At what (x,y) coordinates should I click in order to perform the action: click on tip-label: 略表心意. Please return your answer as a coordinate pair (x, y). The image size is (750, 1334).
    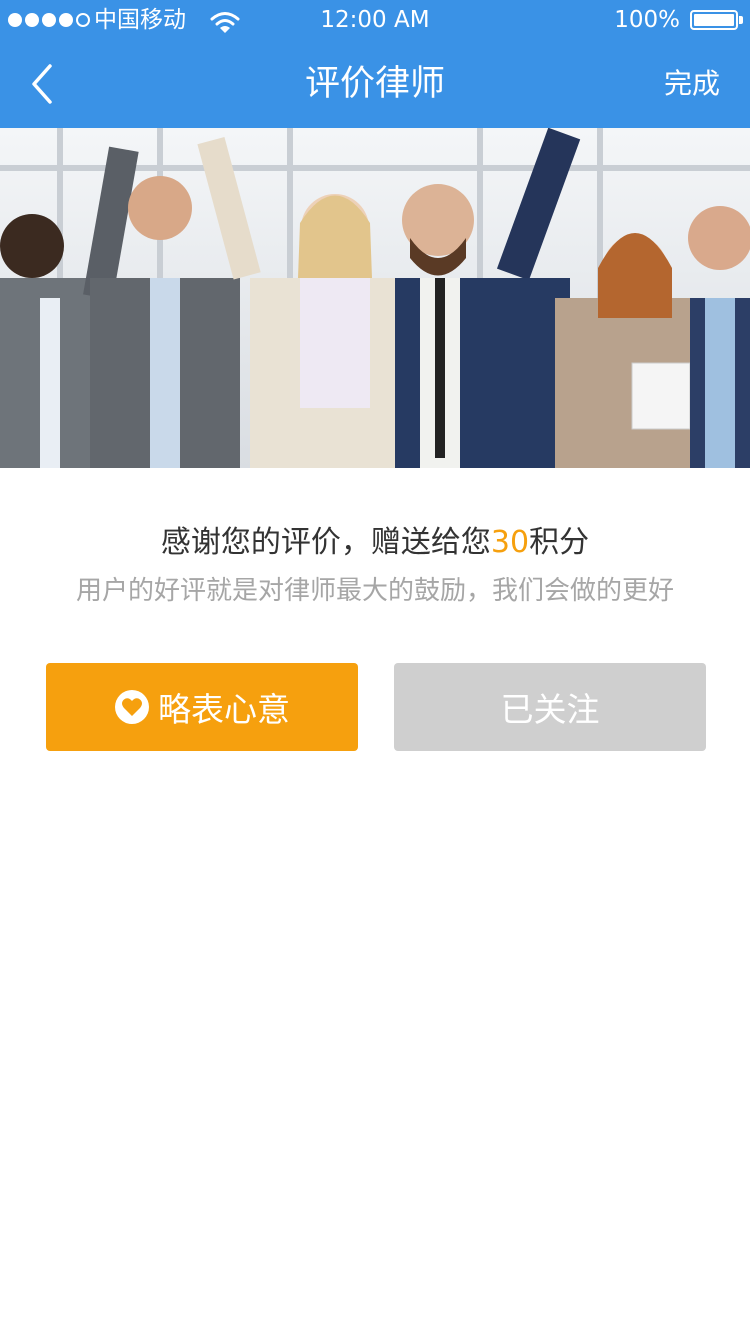
    Looking at the image, I should click on (224, 709).